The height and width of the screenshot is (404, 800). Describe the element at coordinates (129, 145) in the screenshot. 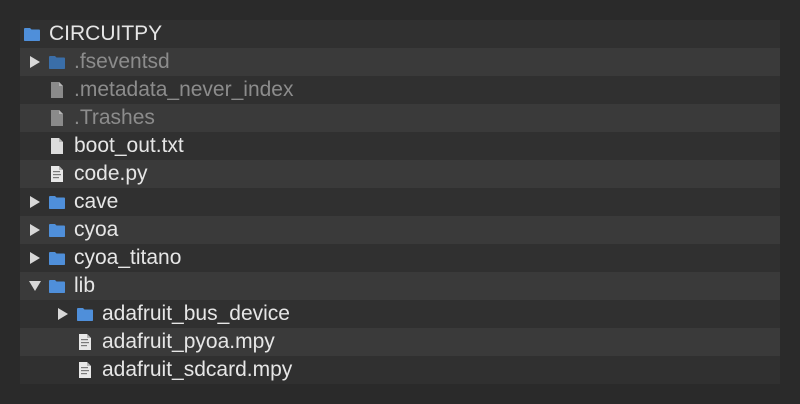

I see `tree-item-label: boot_out.txt` at that location.